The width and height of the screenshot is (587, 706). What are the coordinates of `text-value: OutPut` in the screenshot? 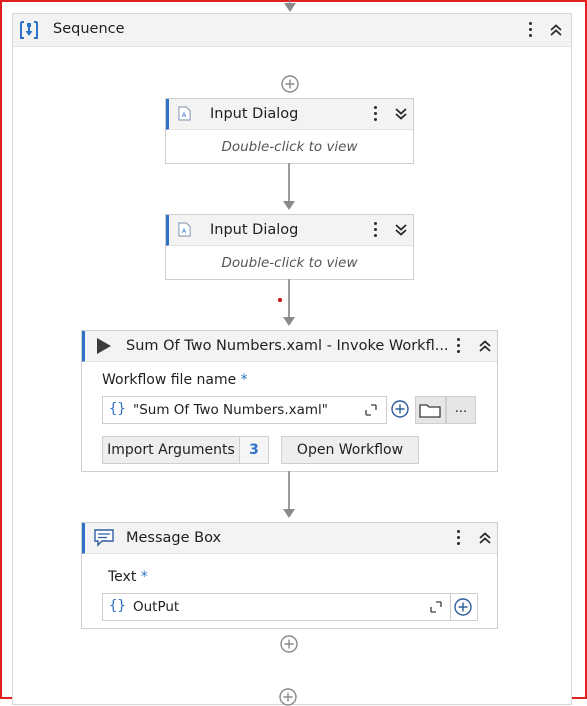 It's located at (156, 607).